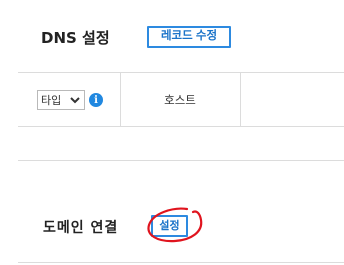 The width and height of the screenshot is (344, 265). Describe the element at coordinates (81, 228) in the screenshot. I see `domain-connection-title: 도메인 연결` at that location.